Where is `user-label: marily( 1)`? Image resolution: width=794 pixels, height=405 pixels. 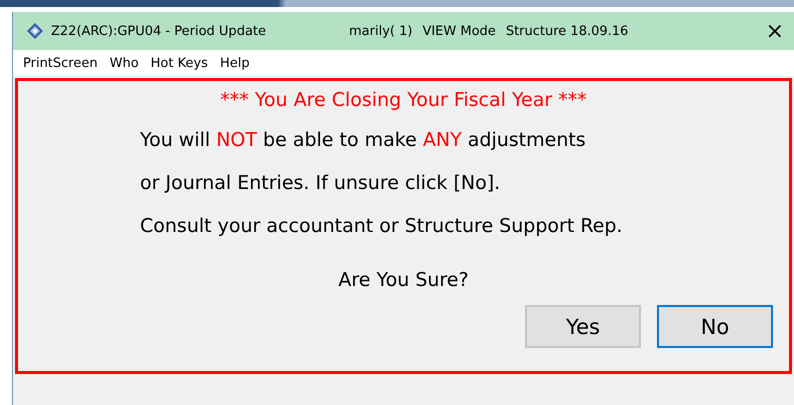 user-label: marily( 1) is located at coordinates (380, 31).